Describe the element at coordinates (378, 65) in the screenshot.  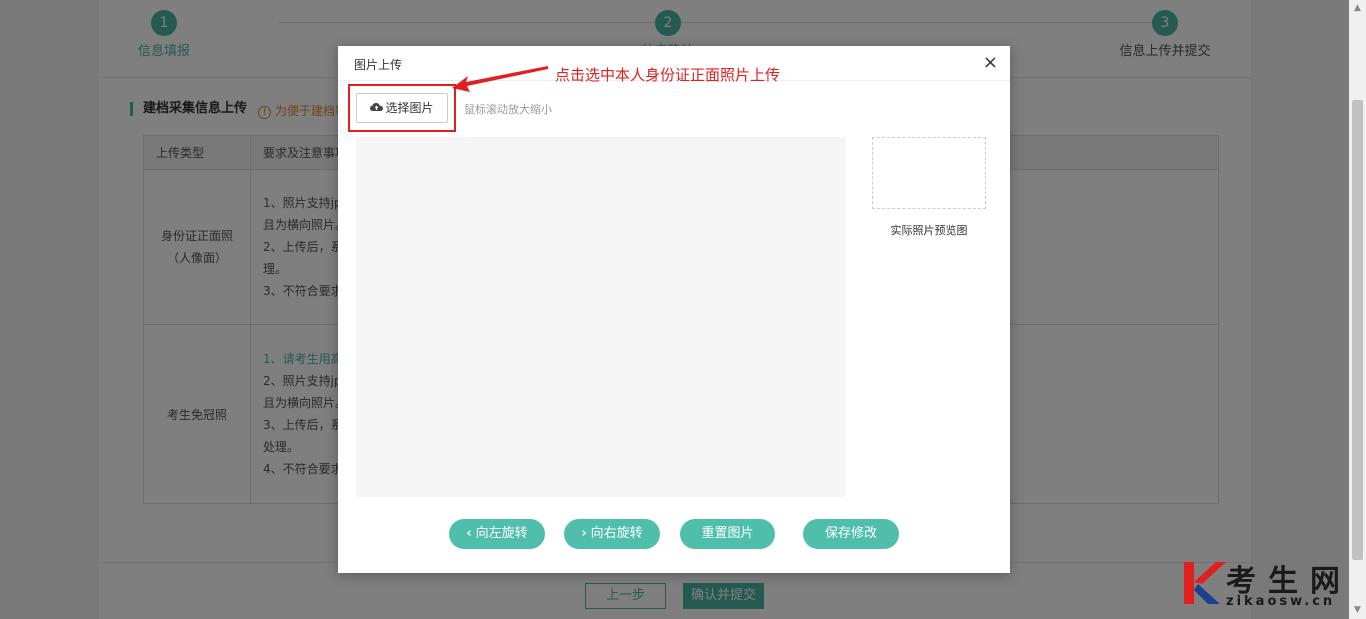
I see `dialog-title: 图片上传` at that location.